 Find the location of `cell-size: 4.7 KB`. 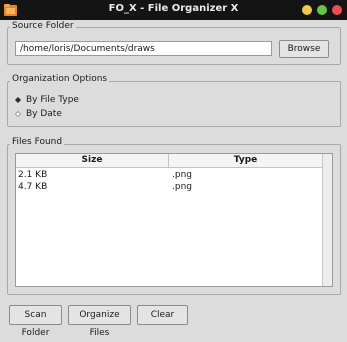

cell-size: 4.7 KB is located at coordinates (33, 187).